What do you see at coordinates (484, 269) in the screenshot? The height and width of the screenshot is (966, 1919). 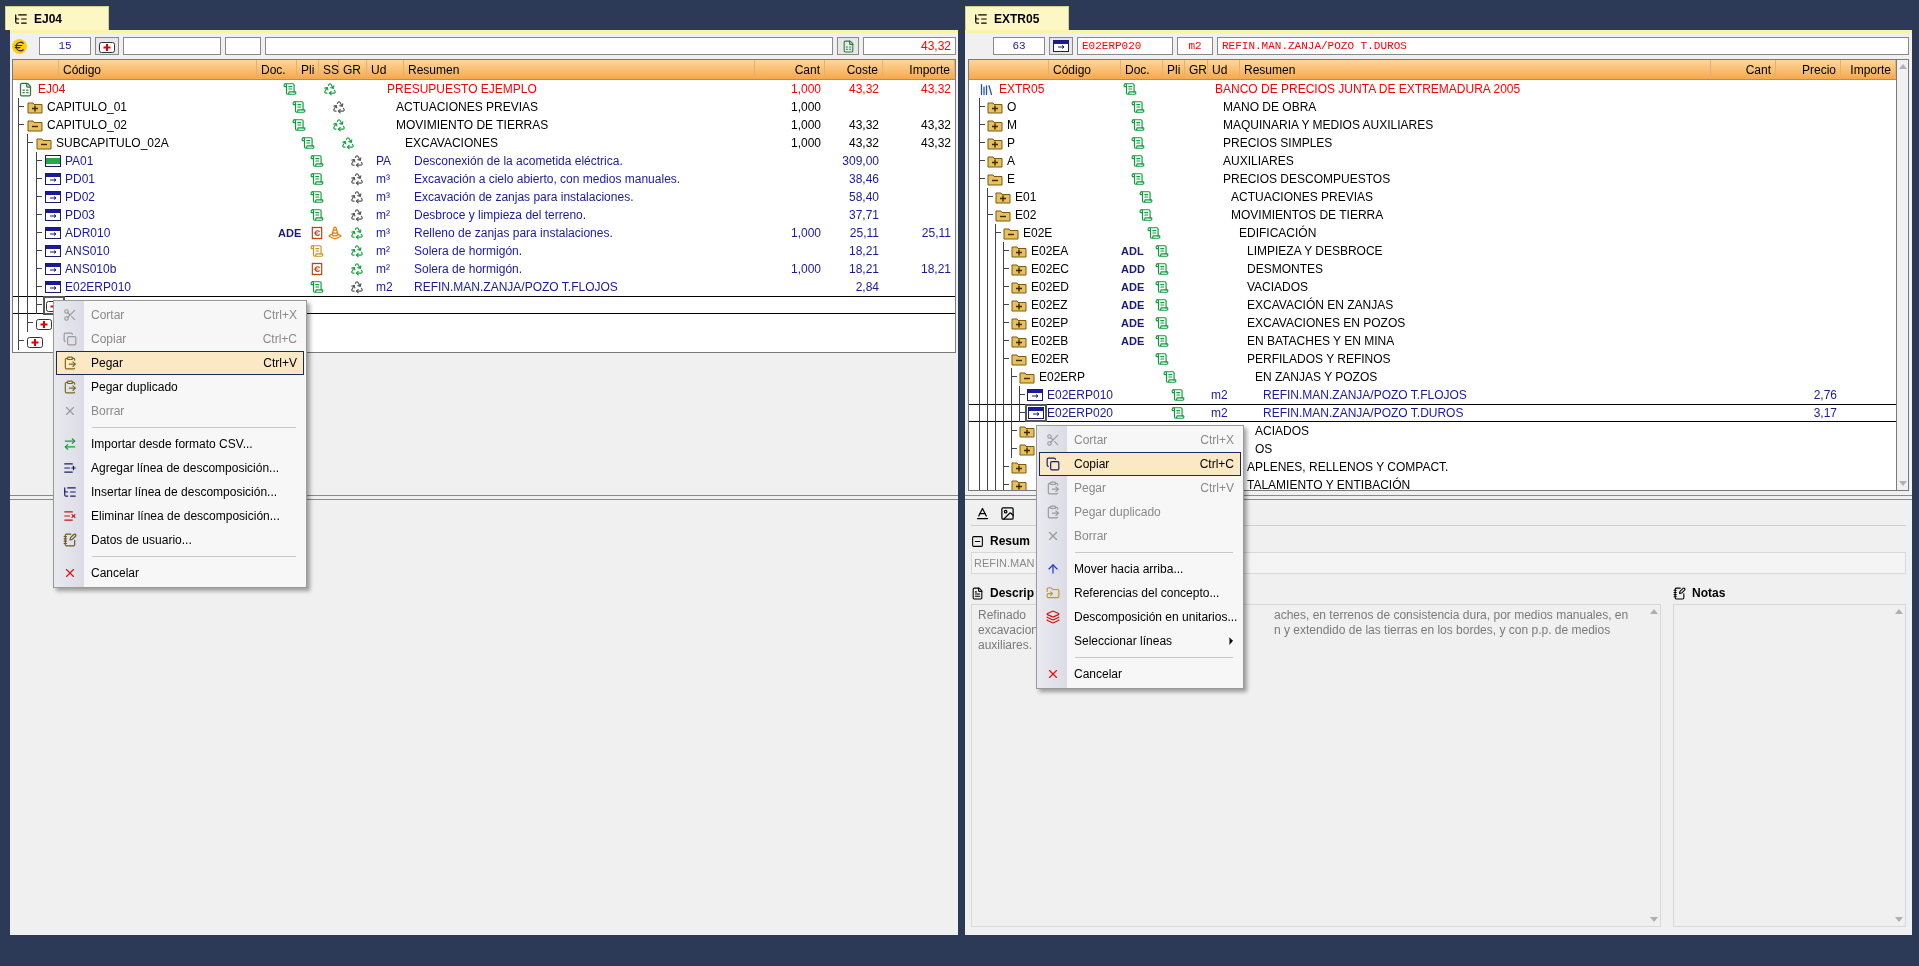 I see `tree-row: ANS010b m² Solera de hormigón. 1,000 18,21 18,21` at bounding box center [484, 269].